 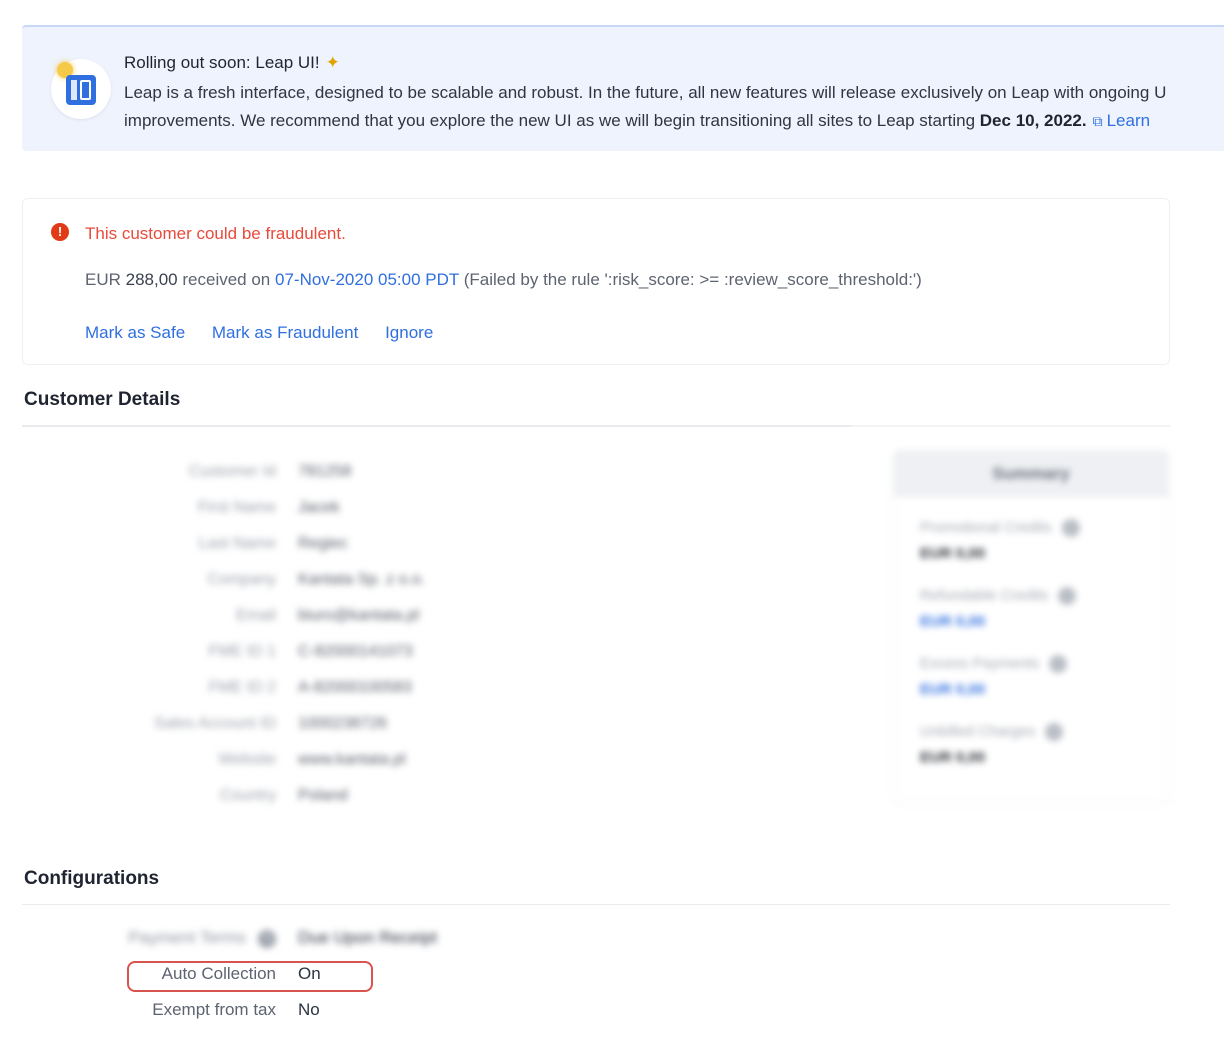 I want to click on detail-row-last-name: Last Name Regiec, so click(x=300, y=547).